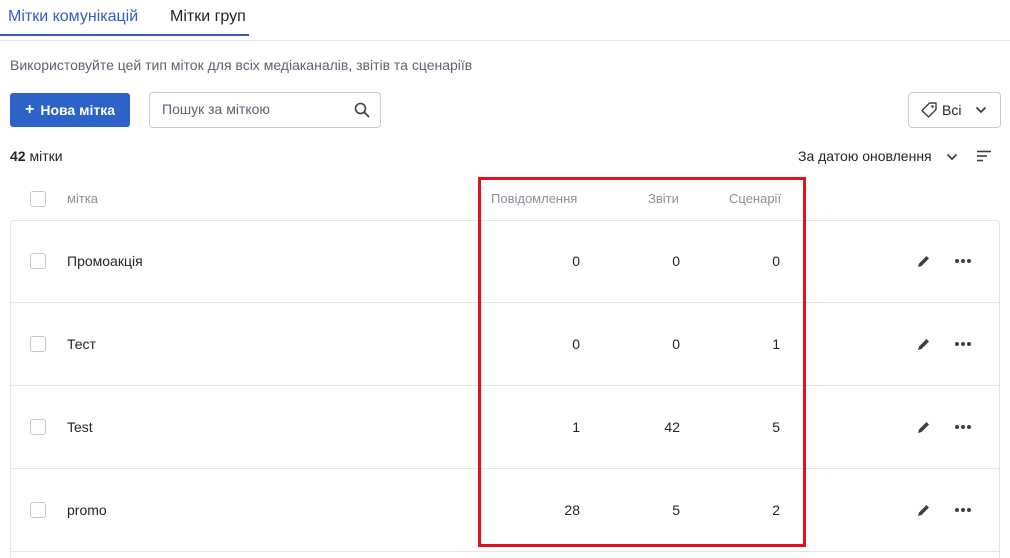  Describe the element at coordinates (776, 427) in the screenshot. I see `scenarios-count: 5` at that location.